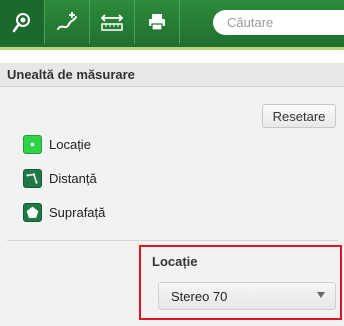 The width and height of the screenshot is (344, 326). What do you see at coordinates (285, 22) in the screenshot?
I see `search-input` at bounding box center [285, 22].